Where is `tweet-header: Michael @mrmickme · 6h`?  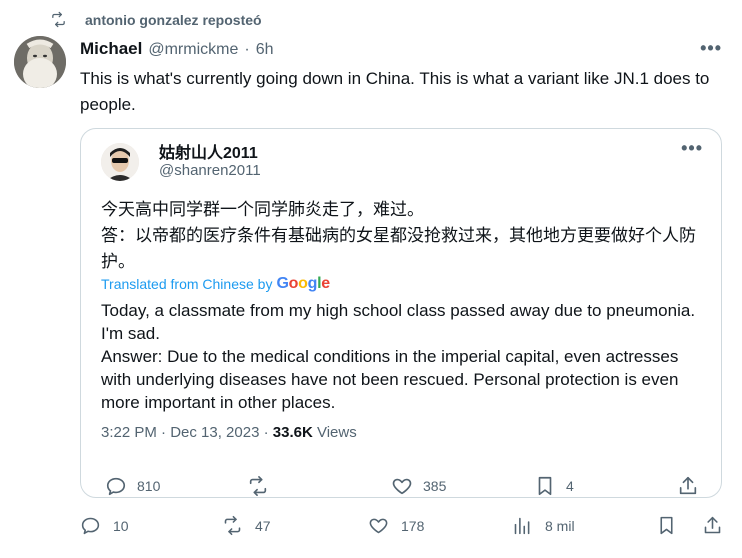
tweet-header: Michael @mrmickme · 6h is located at coordinates (177, 49).